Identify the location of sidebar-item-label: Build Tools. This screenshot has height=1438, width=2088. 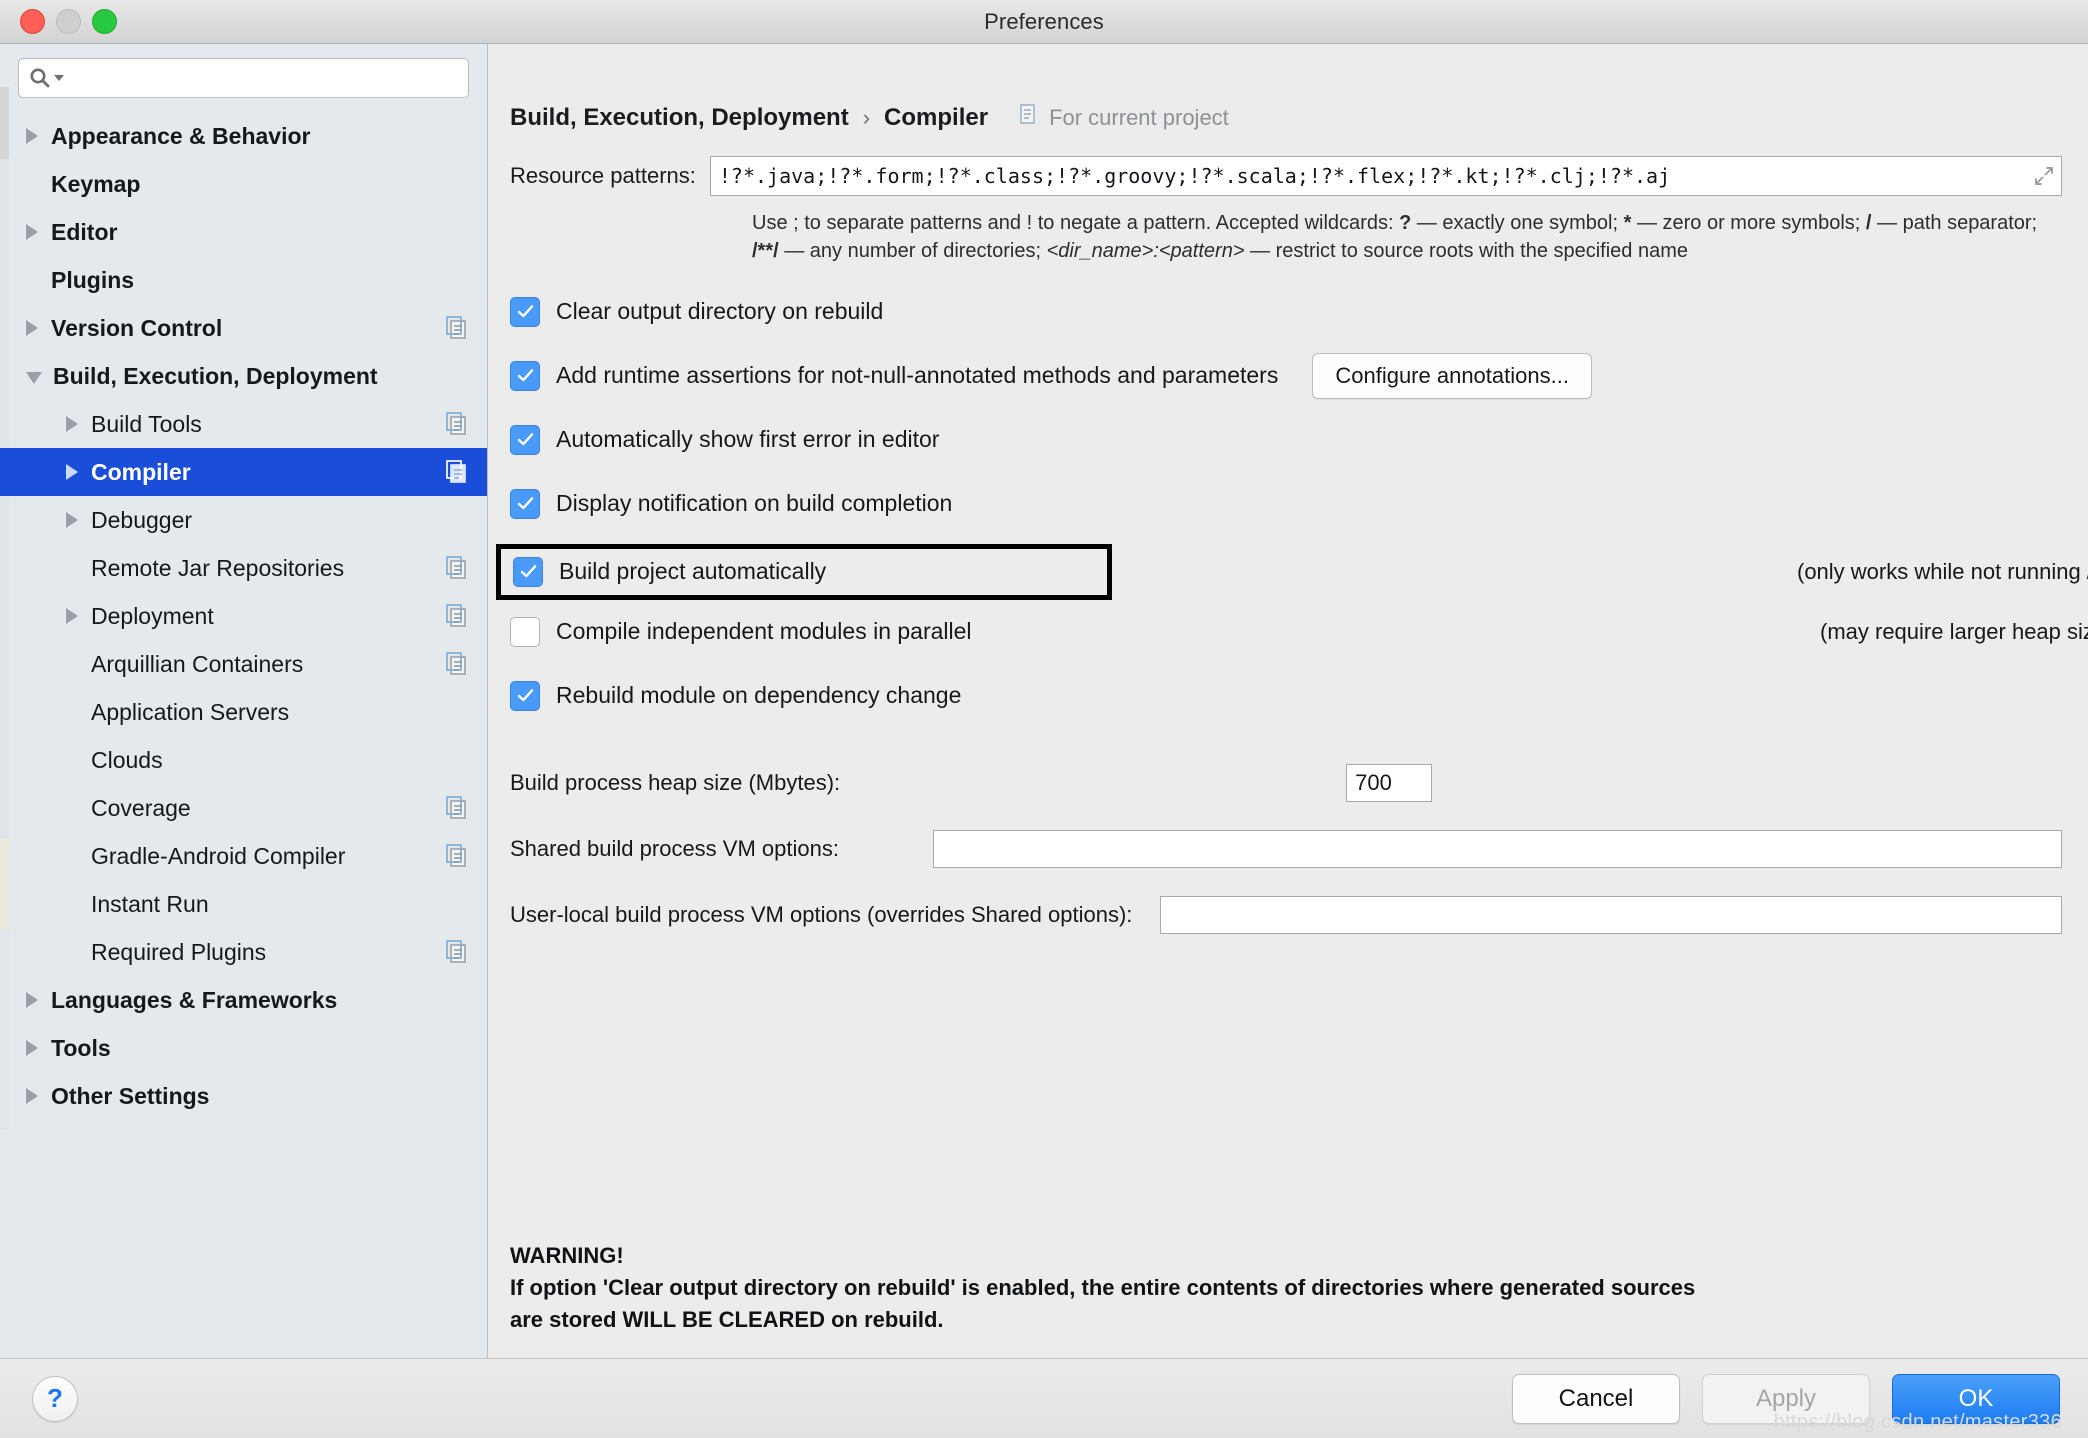
(146, 423).